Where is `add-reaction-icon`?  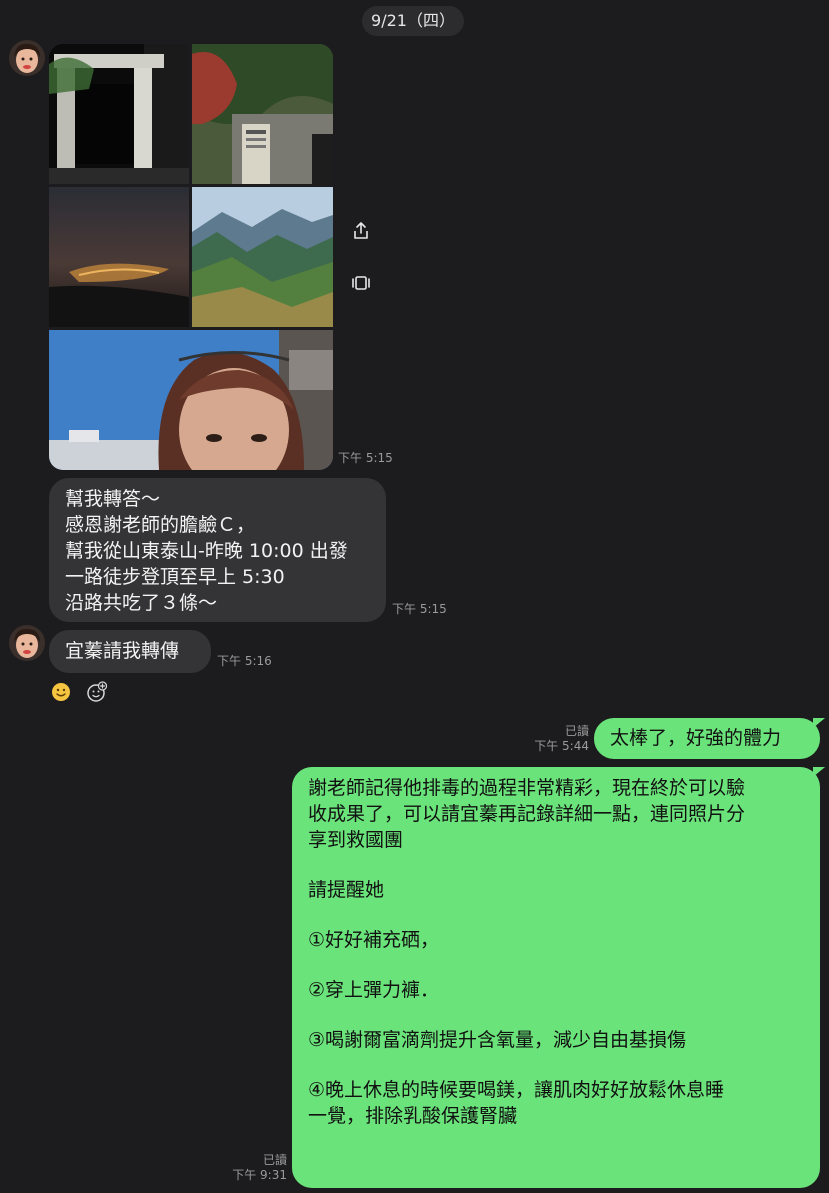 add-reaction-icon is located at coordinates (97, 691).